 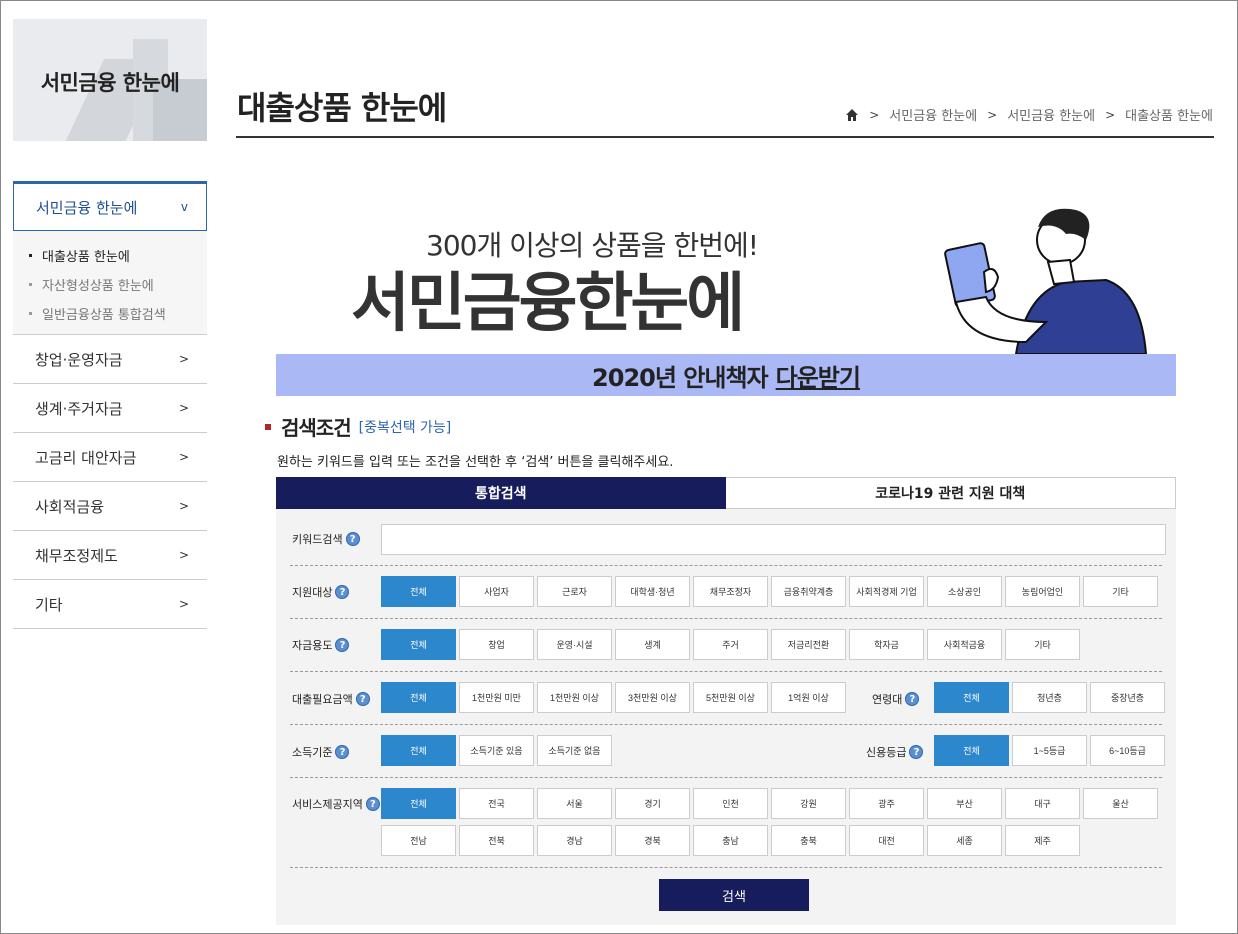 What do you see at coordinates (964, 840) in the screenshot?
I see `region-option: 세종` at bounding box center [964, 840].